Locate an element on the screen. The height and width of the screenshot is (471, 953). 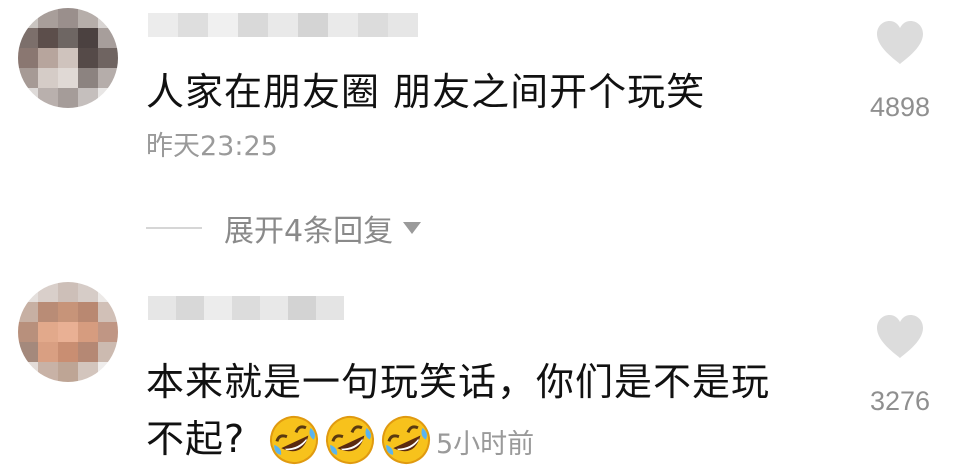
like-count: 4898 is located at coordinates (900, 107).